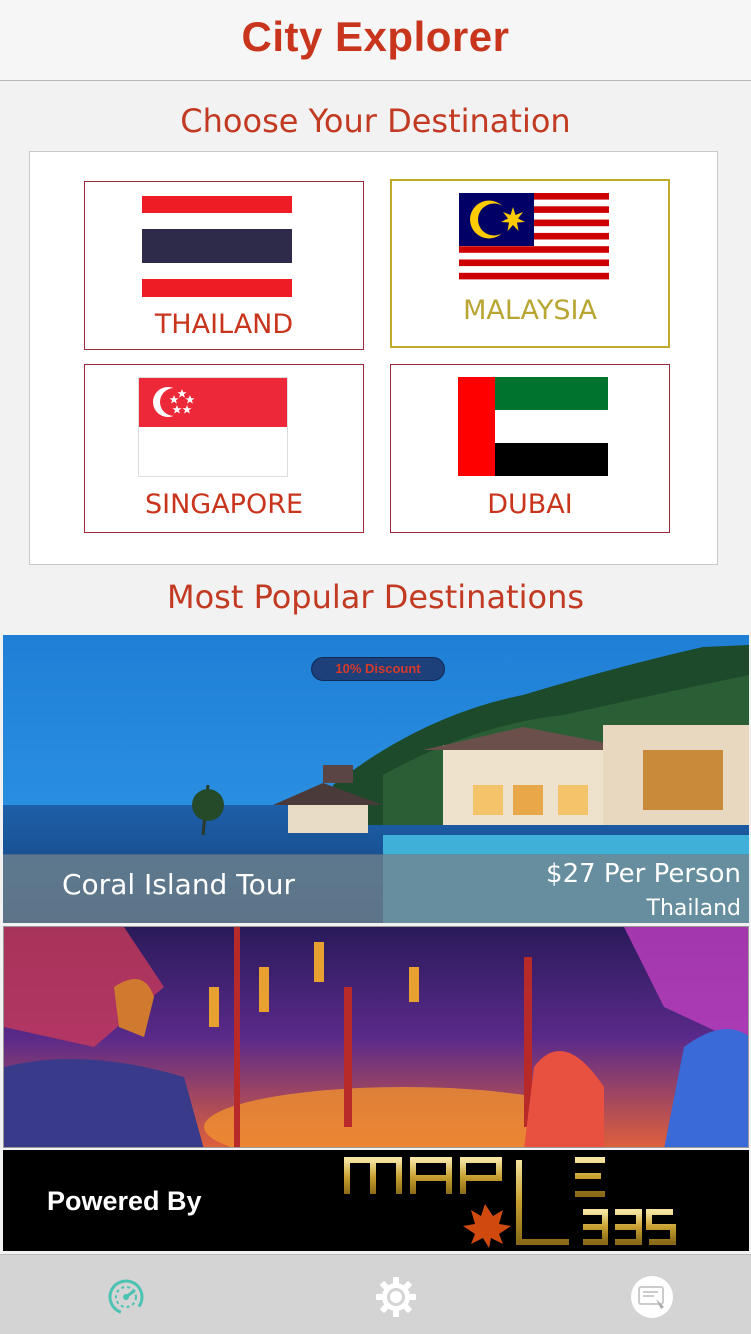 This screenshot has width=751, height=1334. I want to click on tab-dashboard, so click(126, 1297).